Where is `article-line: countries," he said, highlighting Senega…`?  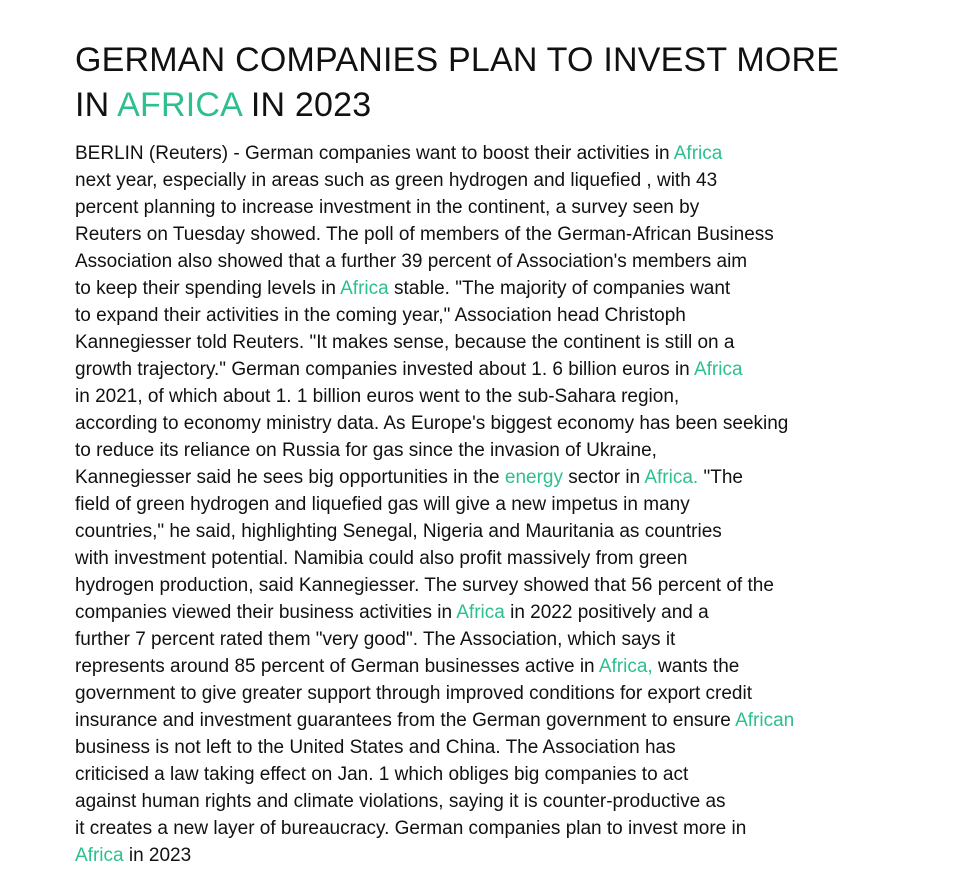 article-line: countries," he said, highlighting Senega… is located at coordinates (510, 531).